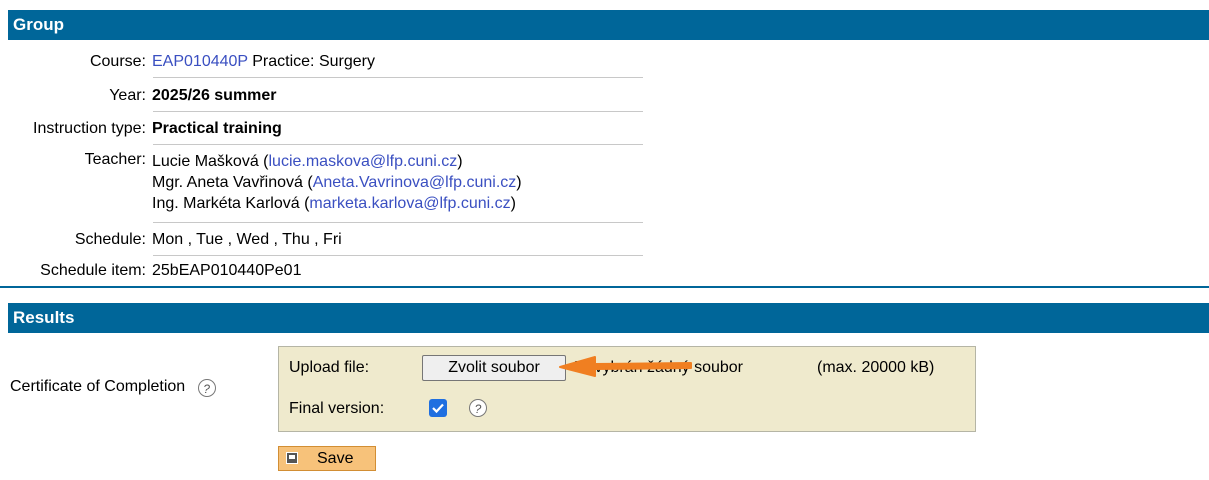 Image resolution: width=1209 pixels, height=480 pixels. What do you see at coordinates (321, 271) in the screenshot?
I see `schedule-item-row: Schedule item: 25bEAP010440Pe01` at bounding box center [321, 271].